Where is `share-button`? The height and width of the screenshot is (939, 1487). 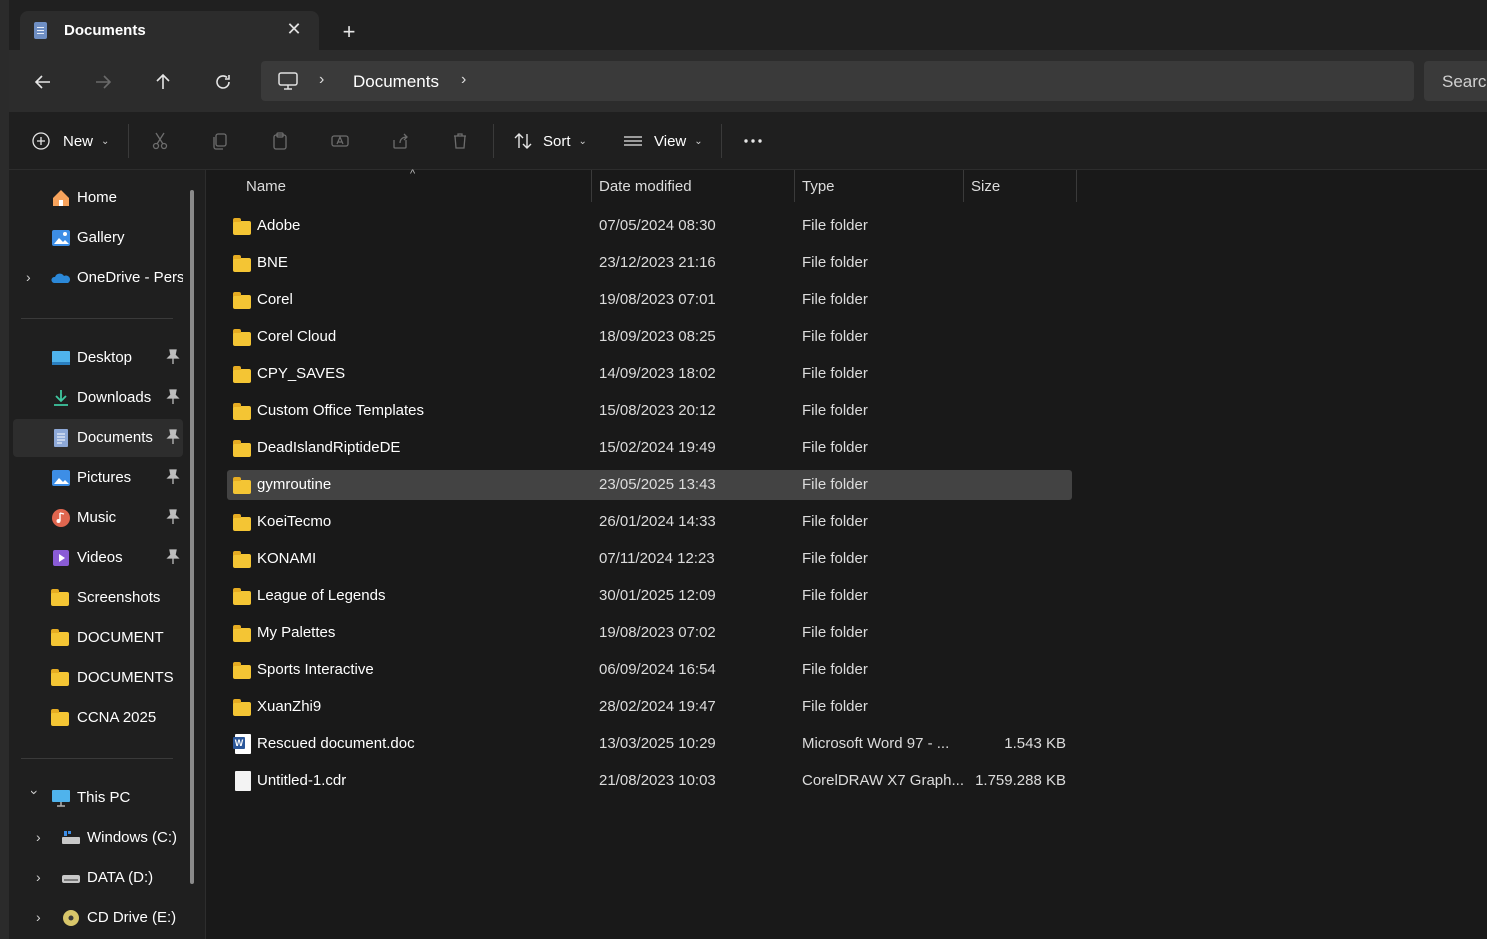
share-button is located at coordinates (400, 141).